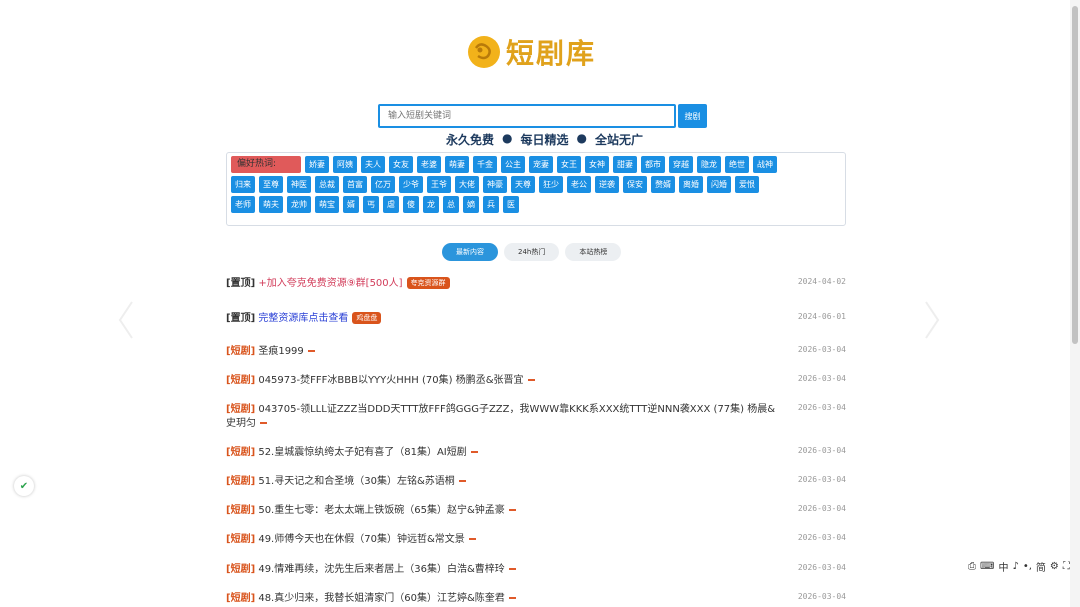  I want to click on hot-tag: 甜妻, so click(625, 164).